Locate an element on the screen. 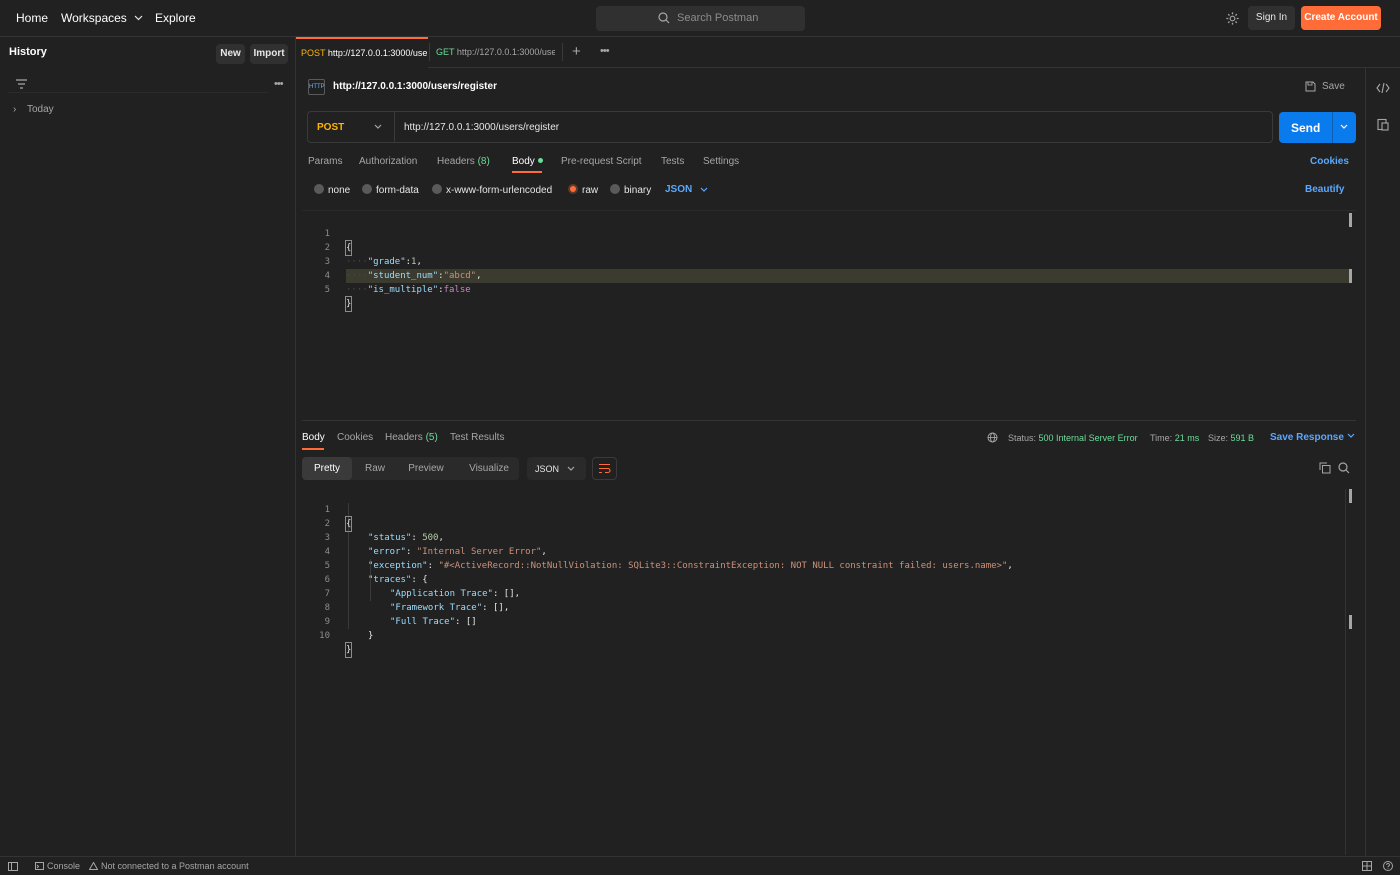 The height and width of the screenshot is (875, 1400). history-group-label: Today is located at coordinates (40, 109).